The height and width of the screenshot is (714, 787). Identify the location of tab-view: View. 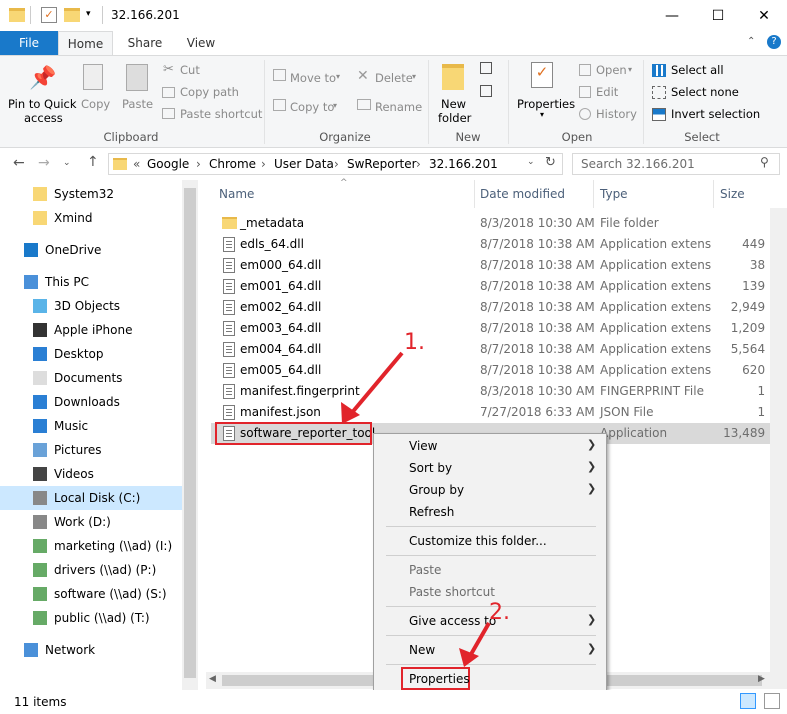
(201, 43).